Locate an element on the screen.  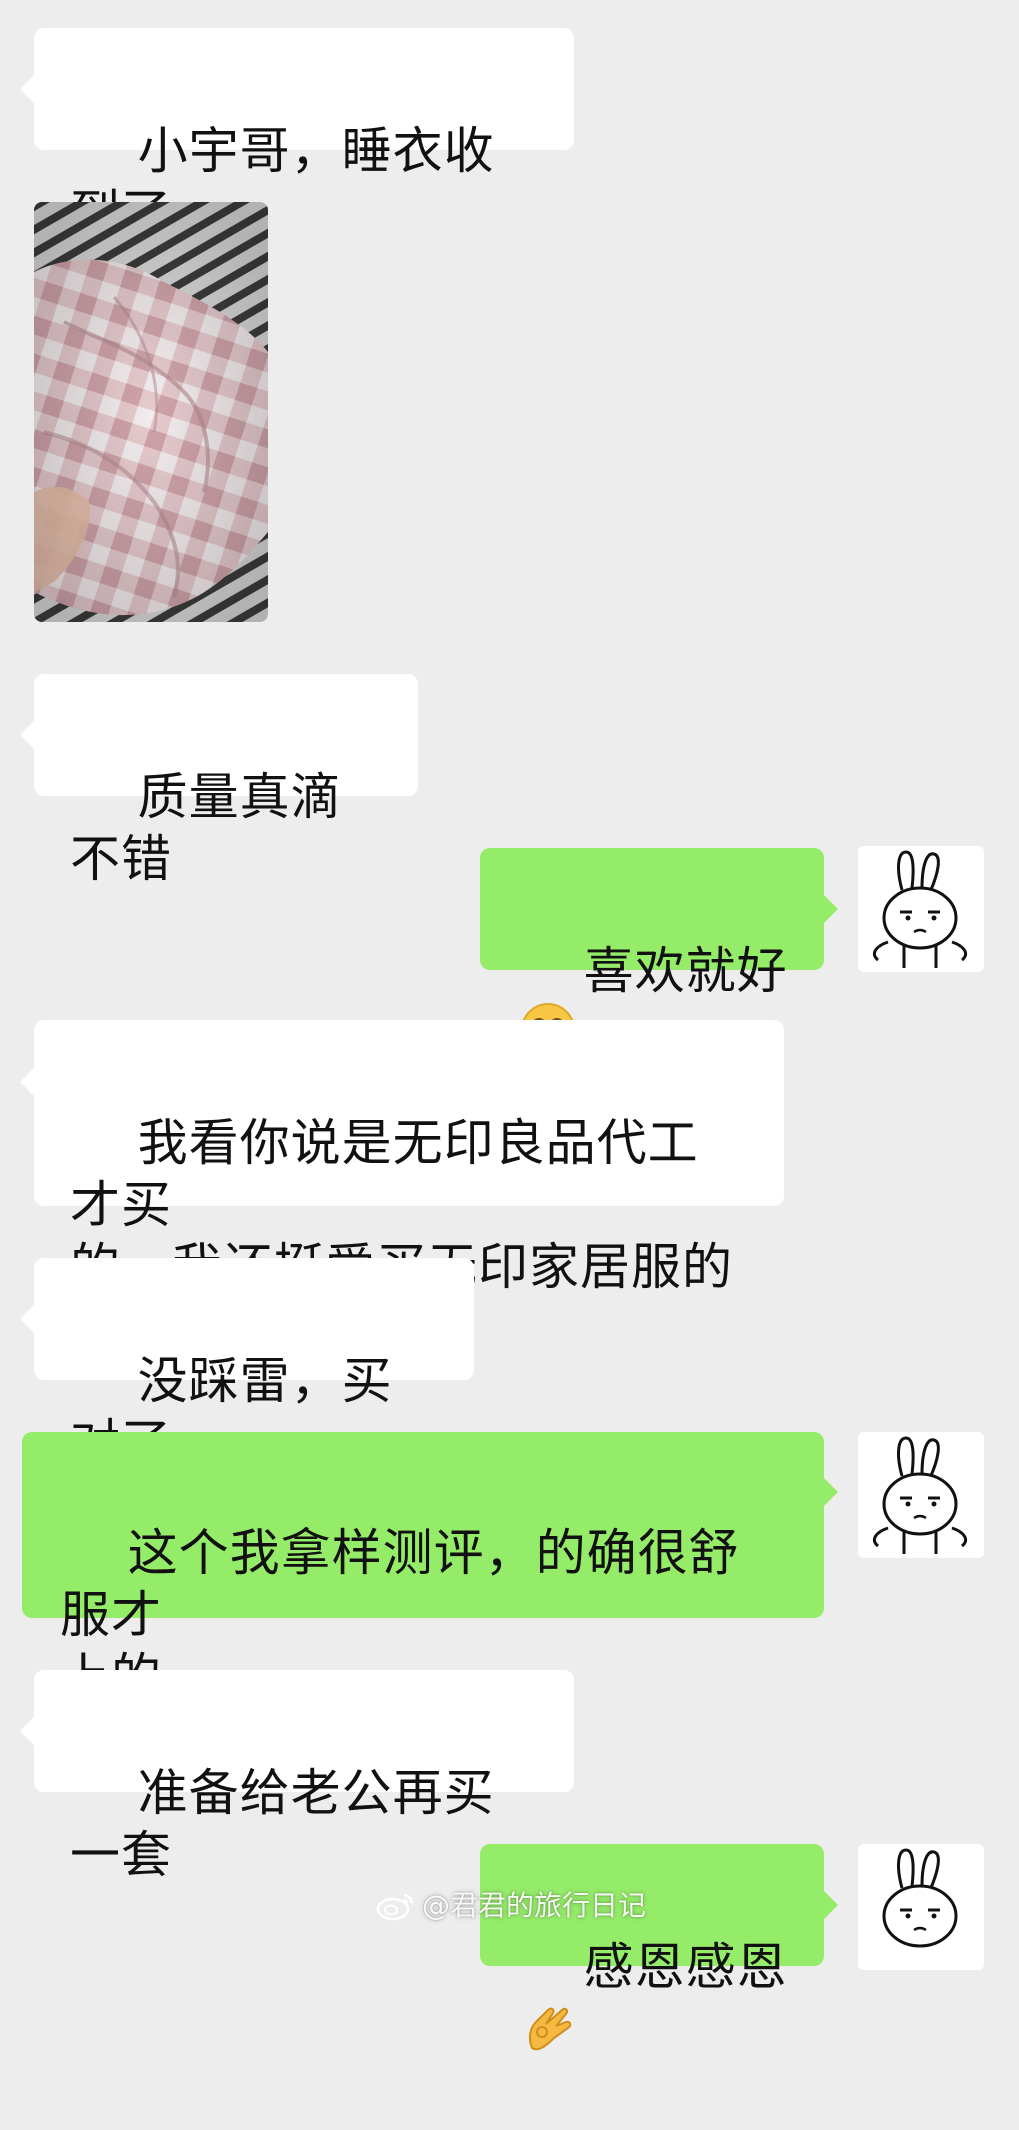
incoming-message: 准备给老公再买一套 is located at coordinates (304, 1777).